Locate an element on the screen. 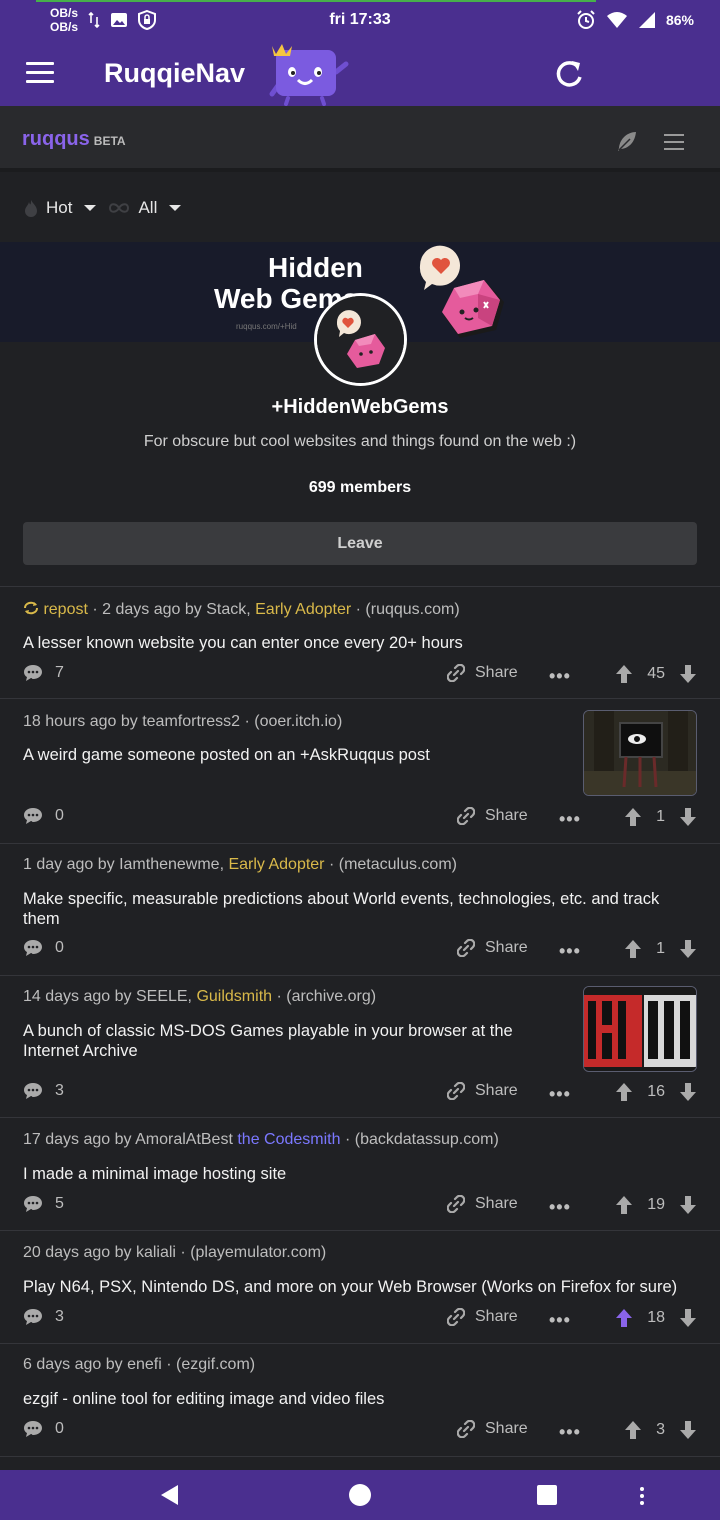 Image resolution: width=720 pixels, height=1520 pixels. post-domain: · (ruqqus.com) is located at coordinates (405, 609).